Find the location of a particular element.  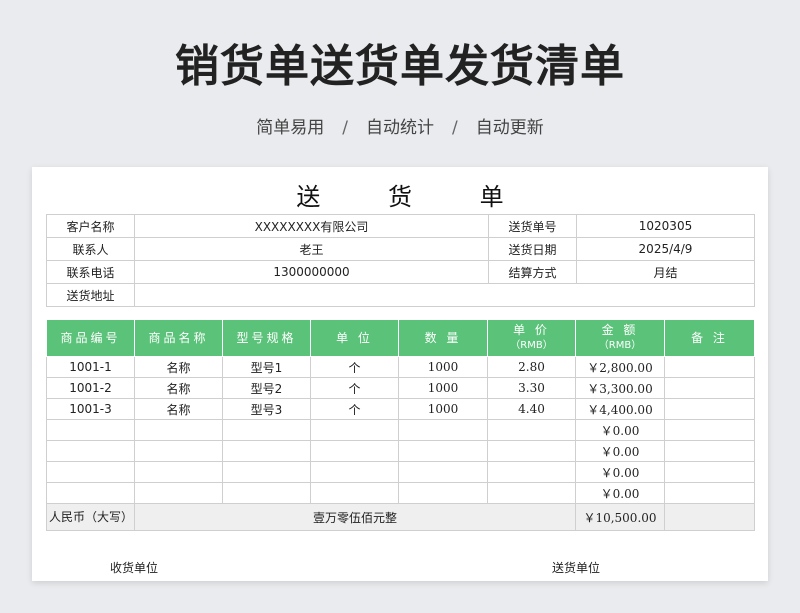

col-header-name: 商品名称 is located at coordinates (178, 338).